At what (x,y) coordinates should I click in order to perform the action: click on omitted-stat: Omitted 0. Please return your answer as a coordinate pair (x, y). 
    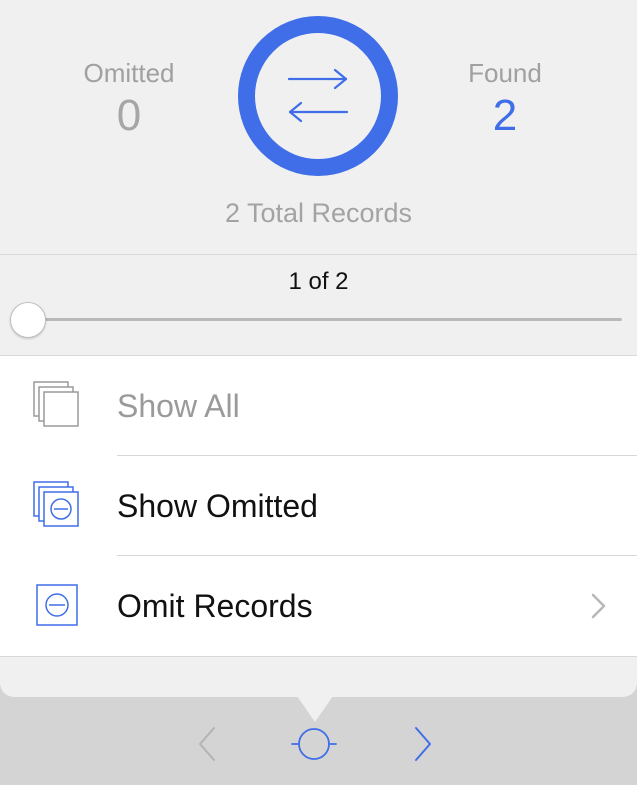
    Looking at the image, I should click on (129, 99).